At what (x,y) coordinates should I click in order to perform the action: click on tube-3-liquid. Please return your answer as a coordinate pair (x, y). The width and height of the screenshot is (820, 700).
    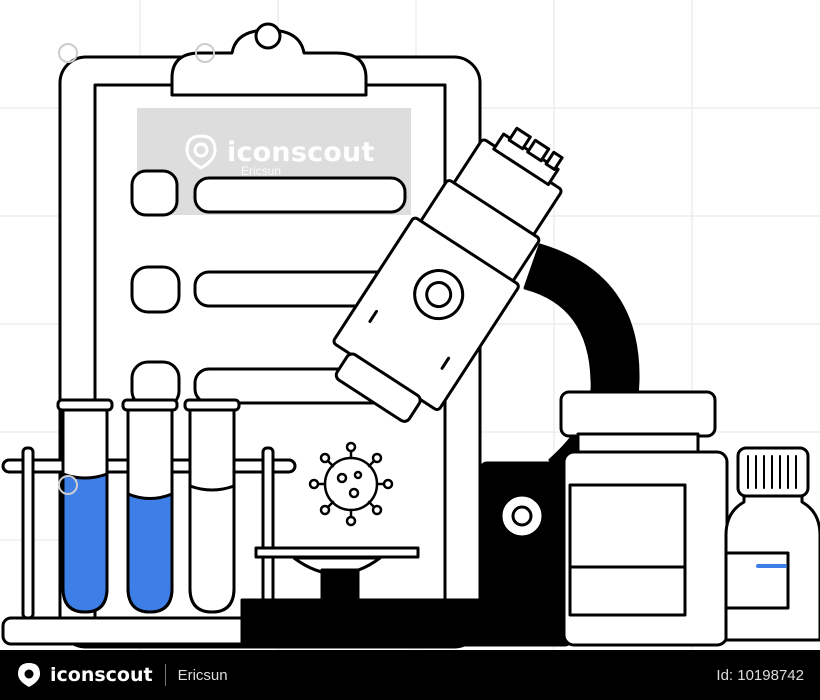
    Looking at the image, I should click on (212, 549).